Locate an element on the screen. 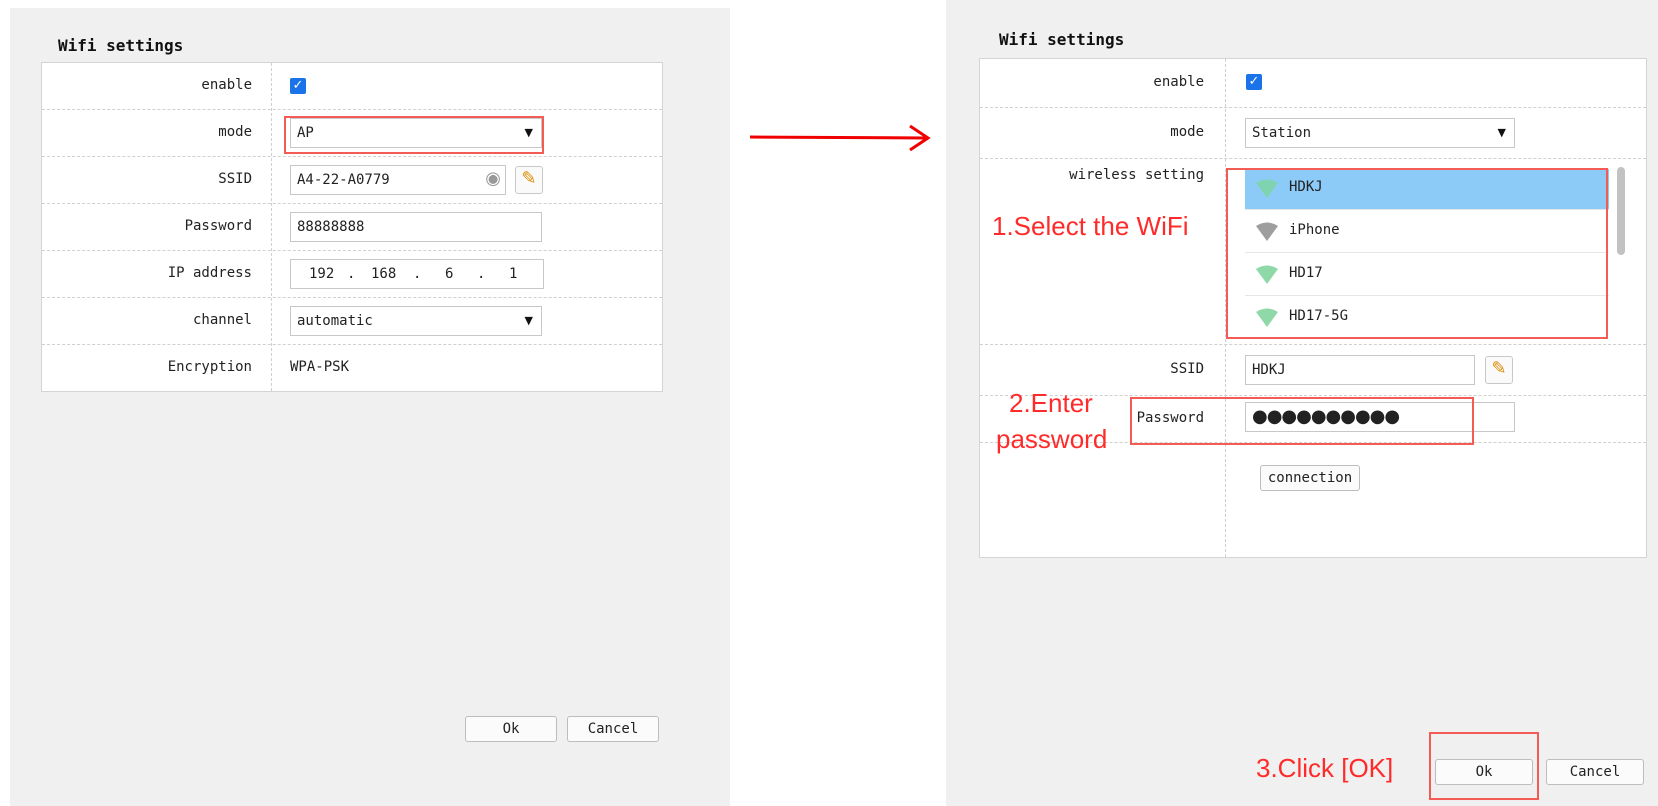 Image resolution: width=1658 pixels, height=806 pixels. wifi-list-highlight-box is located at coordinates (1417, 253).